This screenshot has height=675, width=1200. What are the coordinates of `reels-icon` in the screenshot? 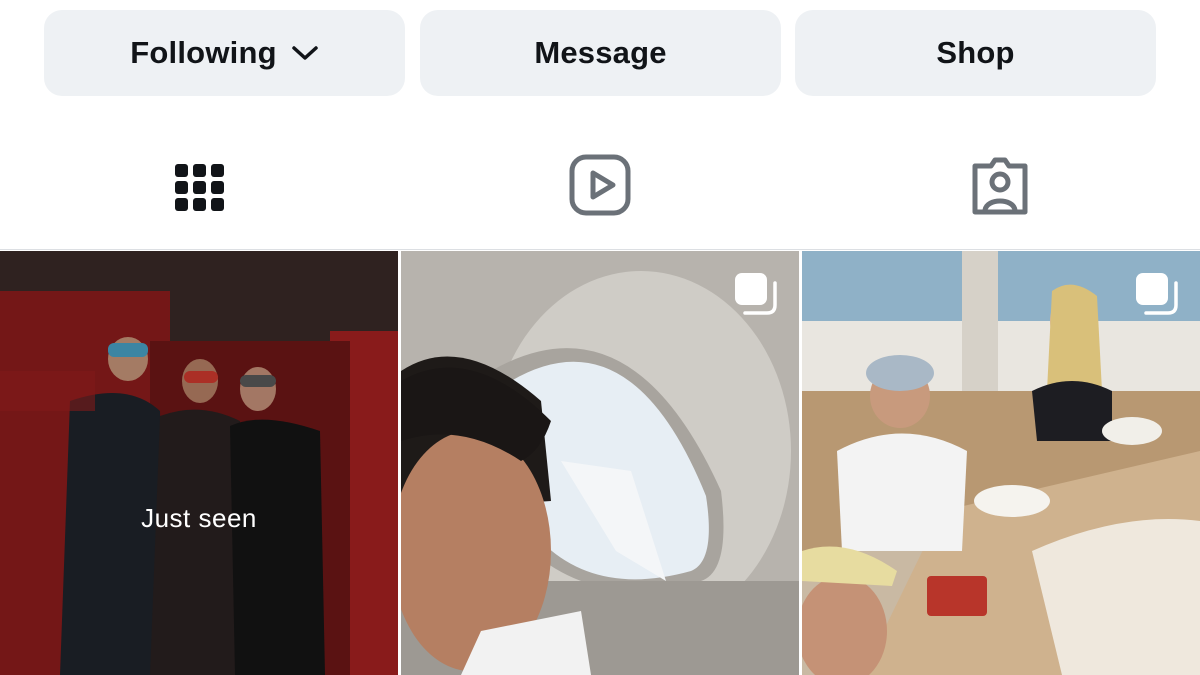 It's located at (600, 187).